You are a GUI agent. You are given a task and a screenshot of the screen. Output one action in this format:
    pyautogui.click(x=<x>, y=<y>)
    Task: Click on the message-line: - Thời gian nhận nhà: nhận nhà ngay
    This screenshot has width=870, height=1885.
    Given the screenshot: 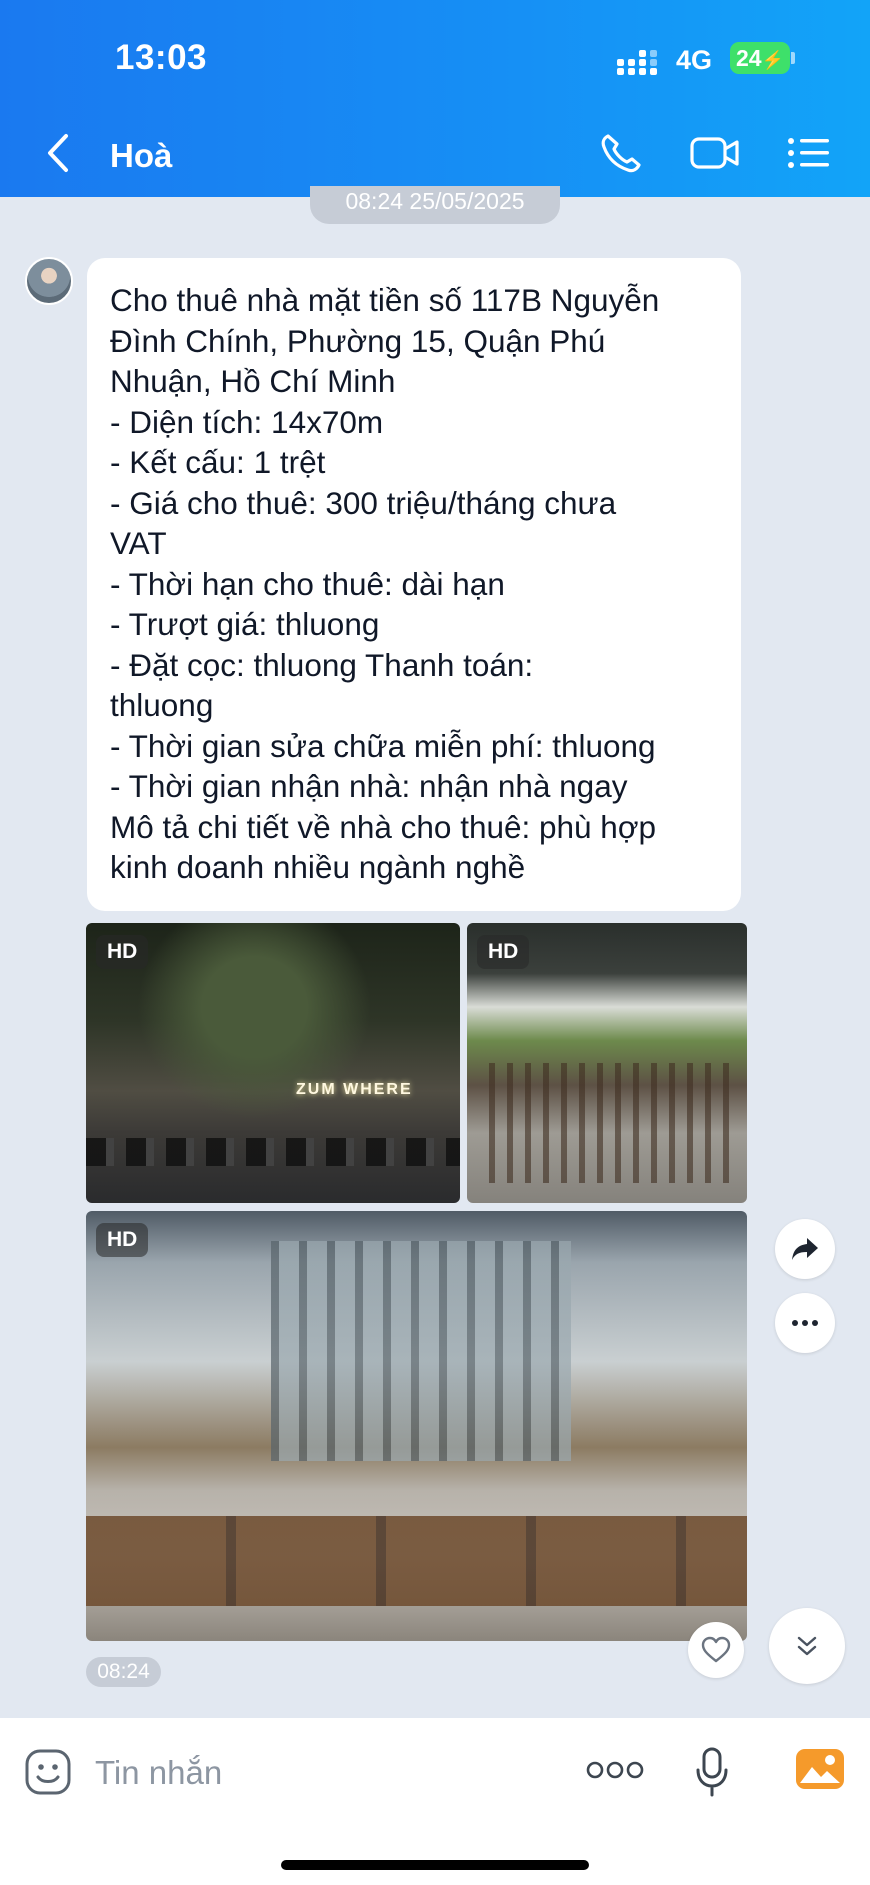 What is the action you would take?
    pyautogui.click(x=369, y=786)
    